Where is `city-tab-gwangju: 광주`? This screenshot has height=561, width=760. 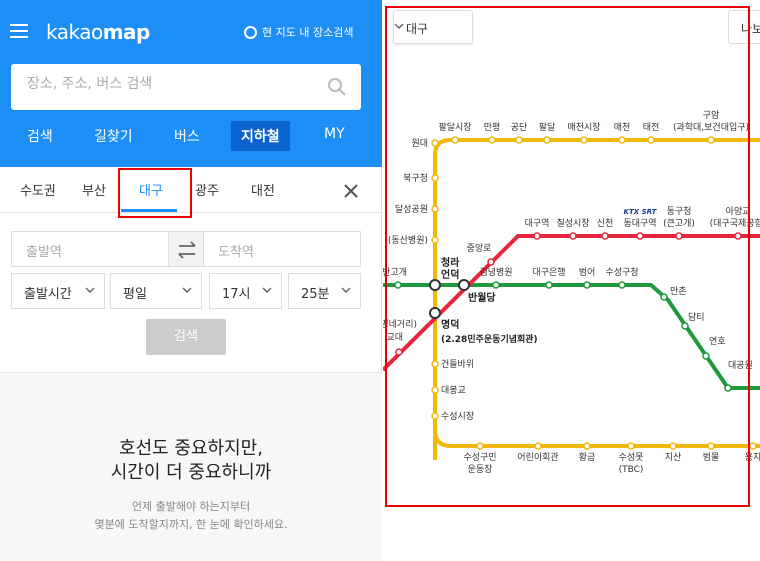
city-tab-gwangju: 광주 is located at coordinates (207, 189).